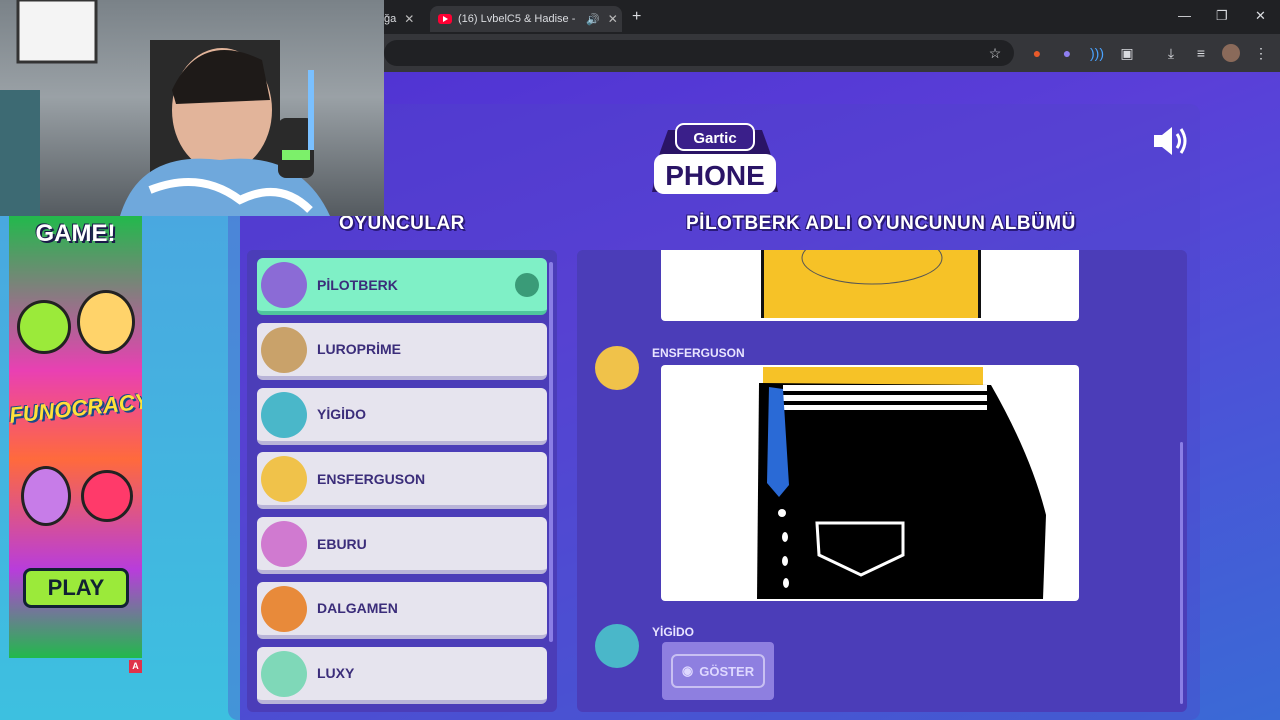  What do you see at coordinates (1222, 16) in the screenshot?
I see `maximize-icon: ❐` at bounding box center [1222, 16].